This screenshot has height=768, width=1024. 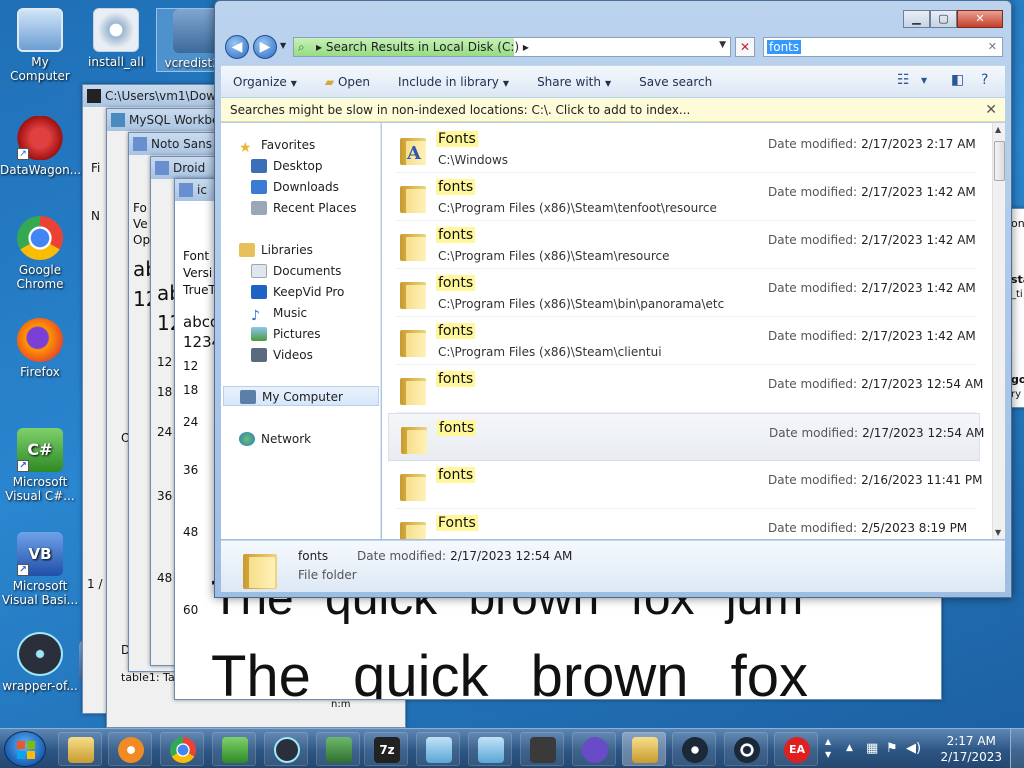 What do you see at coordinates (796, 749) in the screenshot?
I see `taskbar-ea: EA` at bounding box center [796, 749].